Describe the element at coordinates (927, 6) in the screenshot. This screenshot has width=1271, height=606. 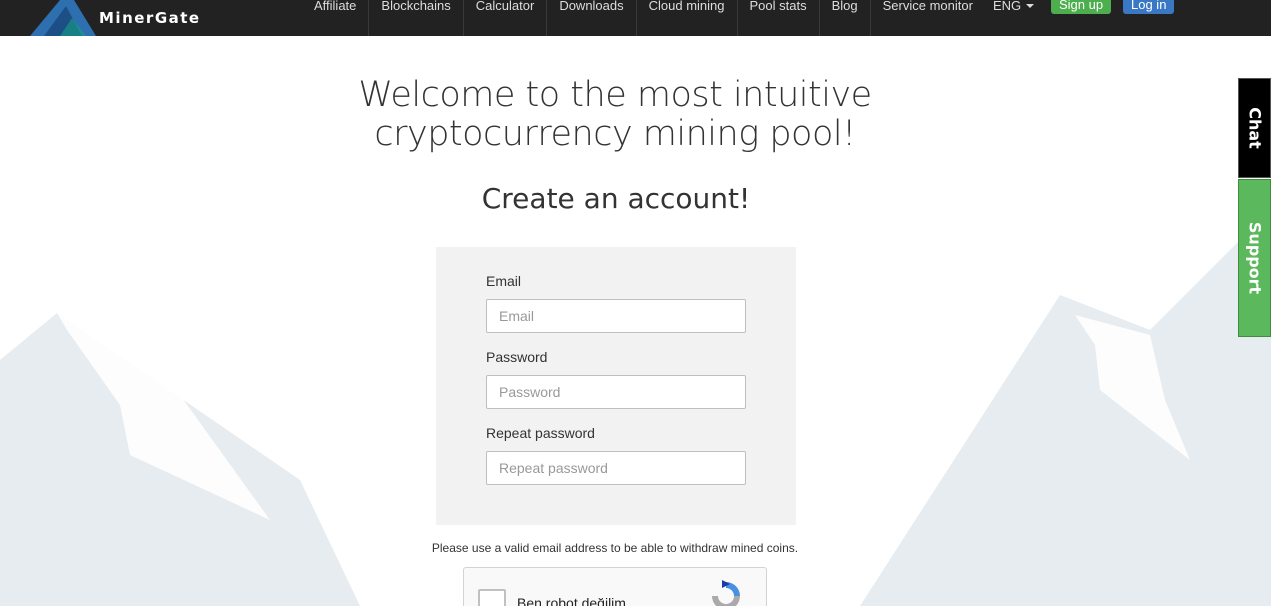
I see `nav-label: Service monitor` at that location.